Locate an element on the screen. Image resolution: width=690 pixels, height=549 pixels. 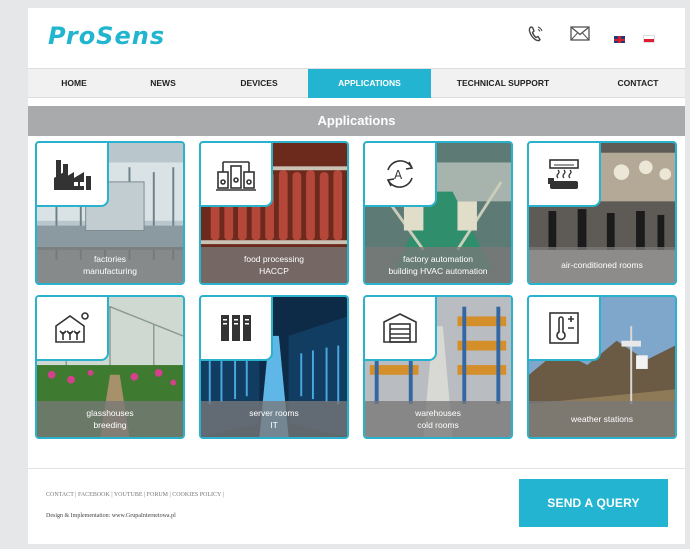
nav-contact: CONTACT is located at coordinates (638, 83).